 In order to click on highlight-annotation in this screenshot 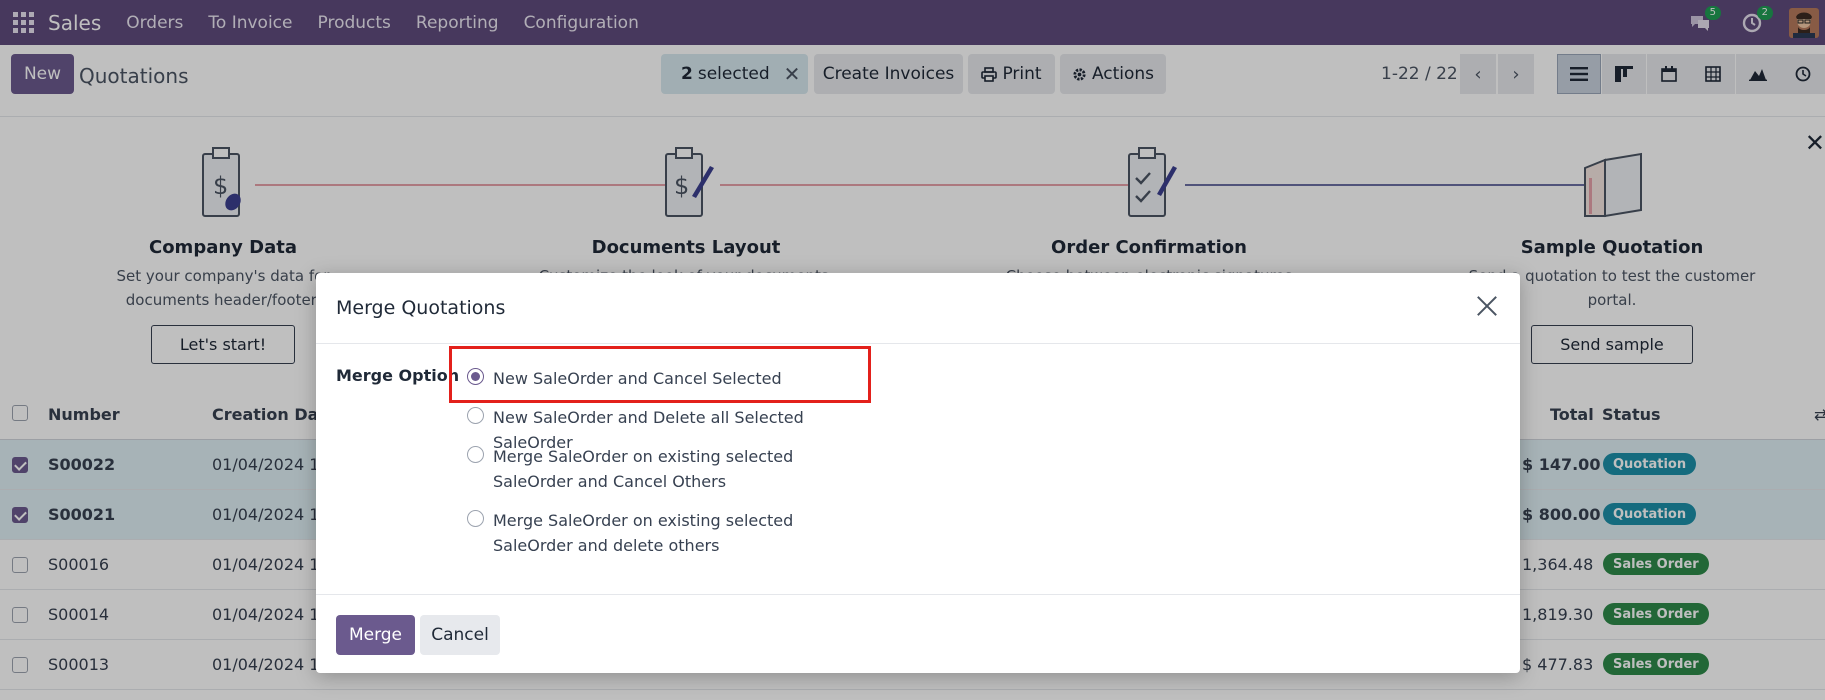, I will do `click(660, 374)`.